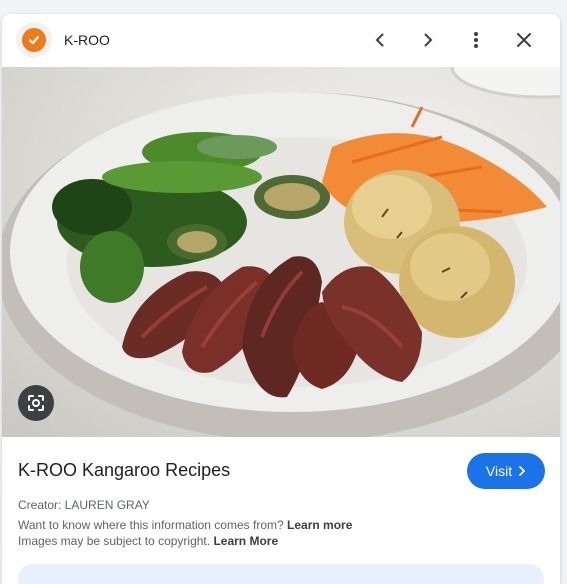 The width and height of the screenshot is (567, 584). Describe the element at coordinates (319, 525) in the screenshot. I see `learn-more-link: Learn more` at that location.